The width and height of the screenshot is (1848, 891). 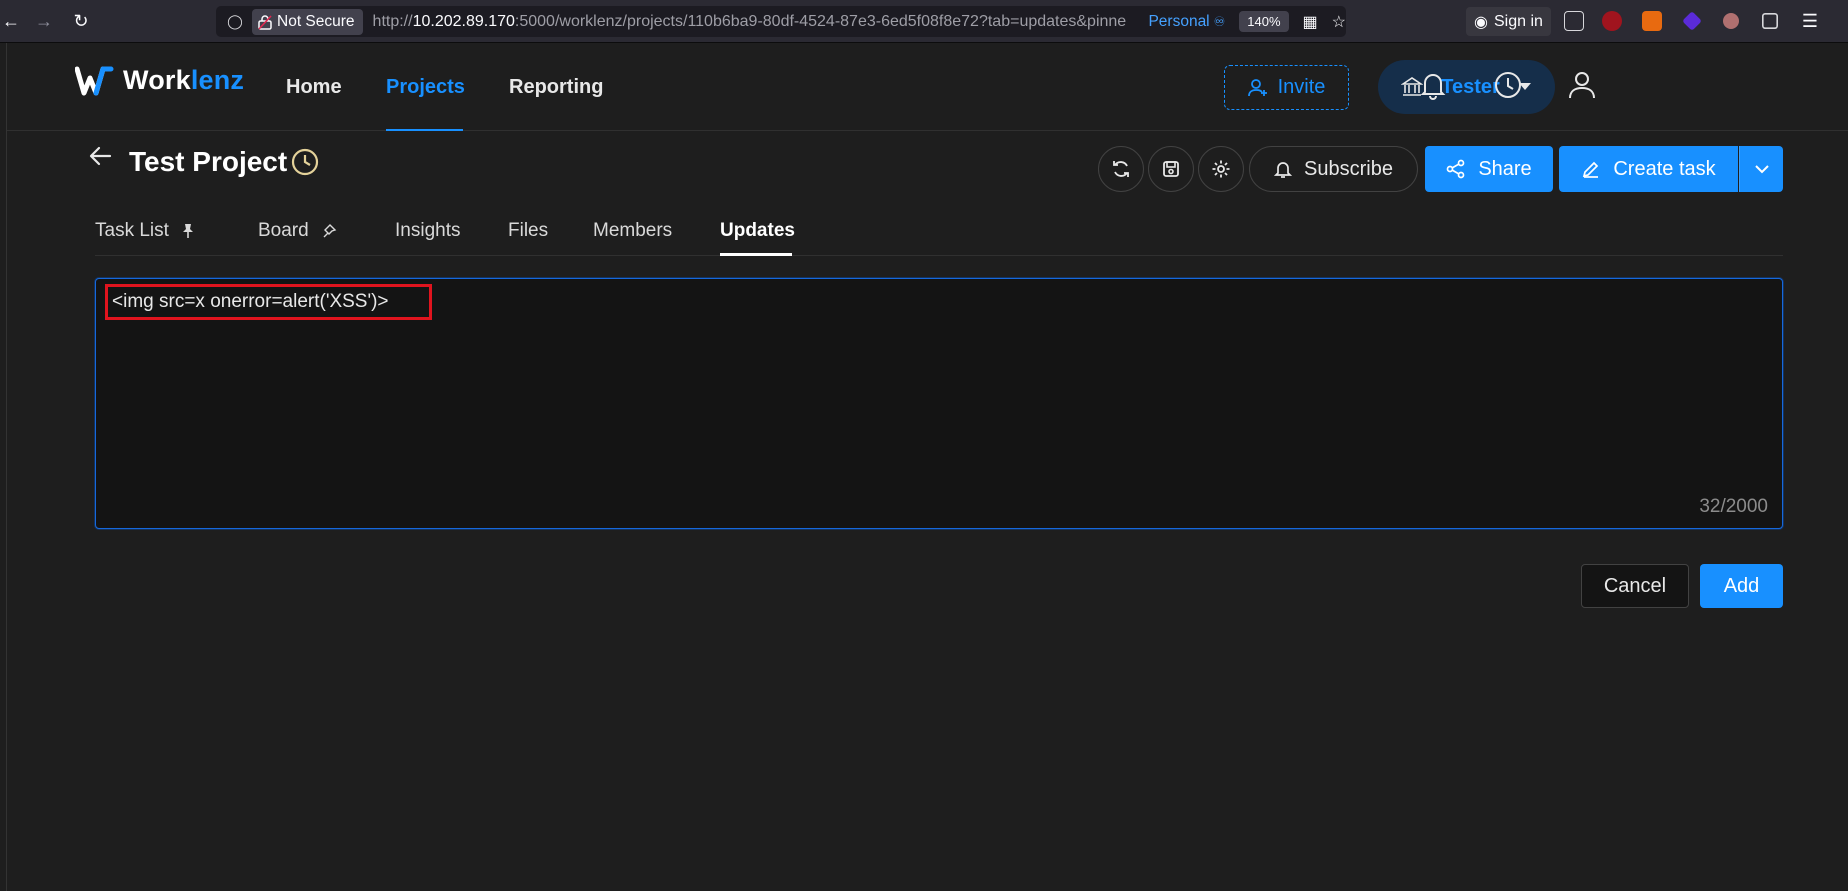 What do you see at coordinates (1612, 21) in the screenshot?
I see `ublock-icon` at bounding box center [1612, 21].